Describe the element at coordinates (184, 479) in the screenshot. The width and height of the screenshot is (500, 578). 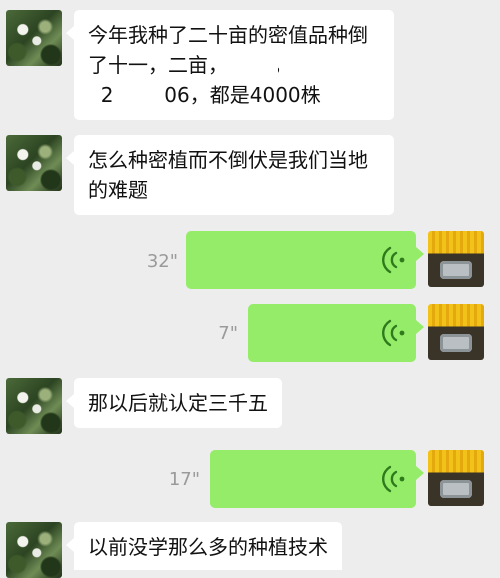
I see `voice-duration: 17"` at that location.